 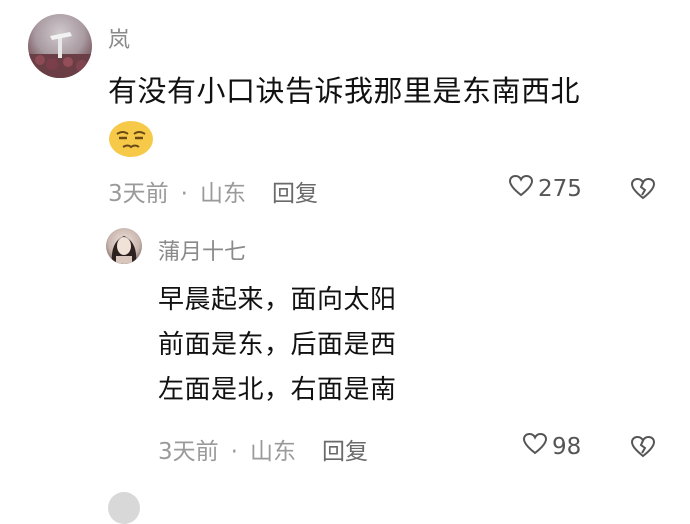 I want to click on comment-author: 岚, so click(x=119, y=38).